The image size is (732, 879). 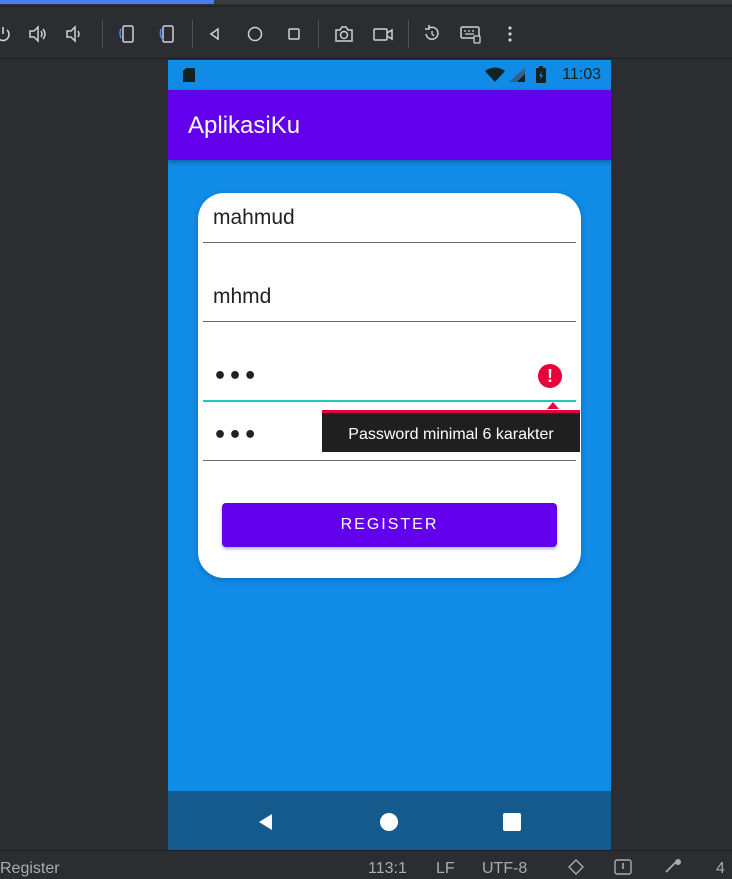 I want to click on nav-back-button, so click(x=266, y=822).